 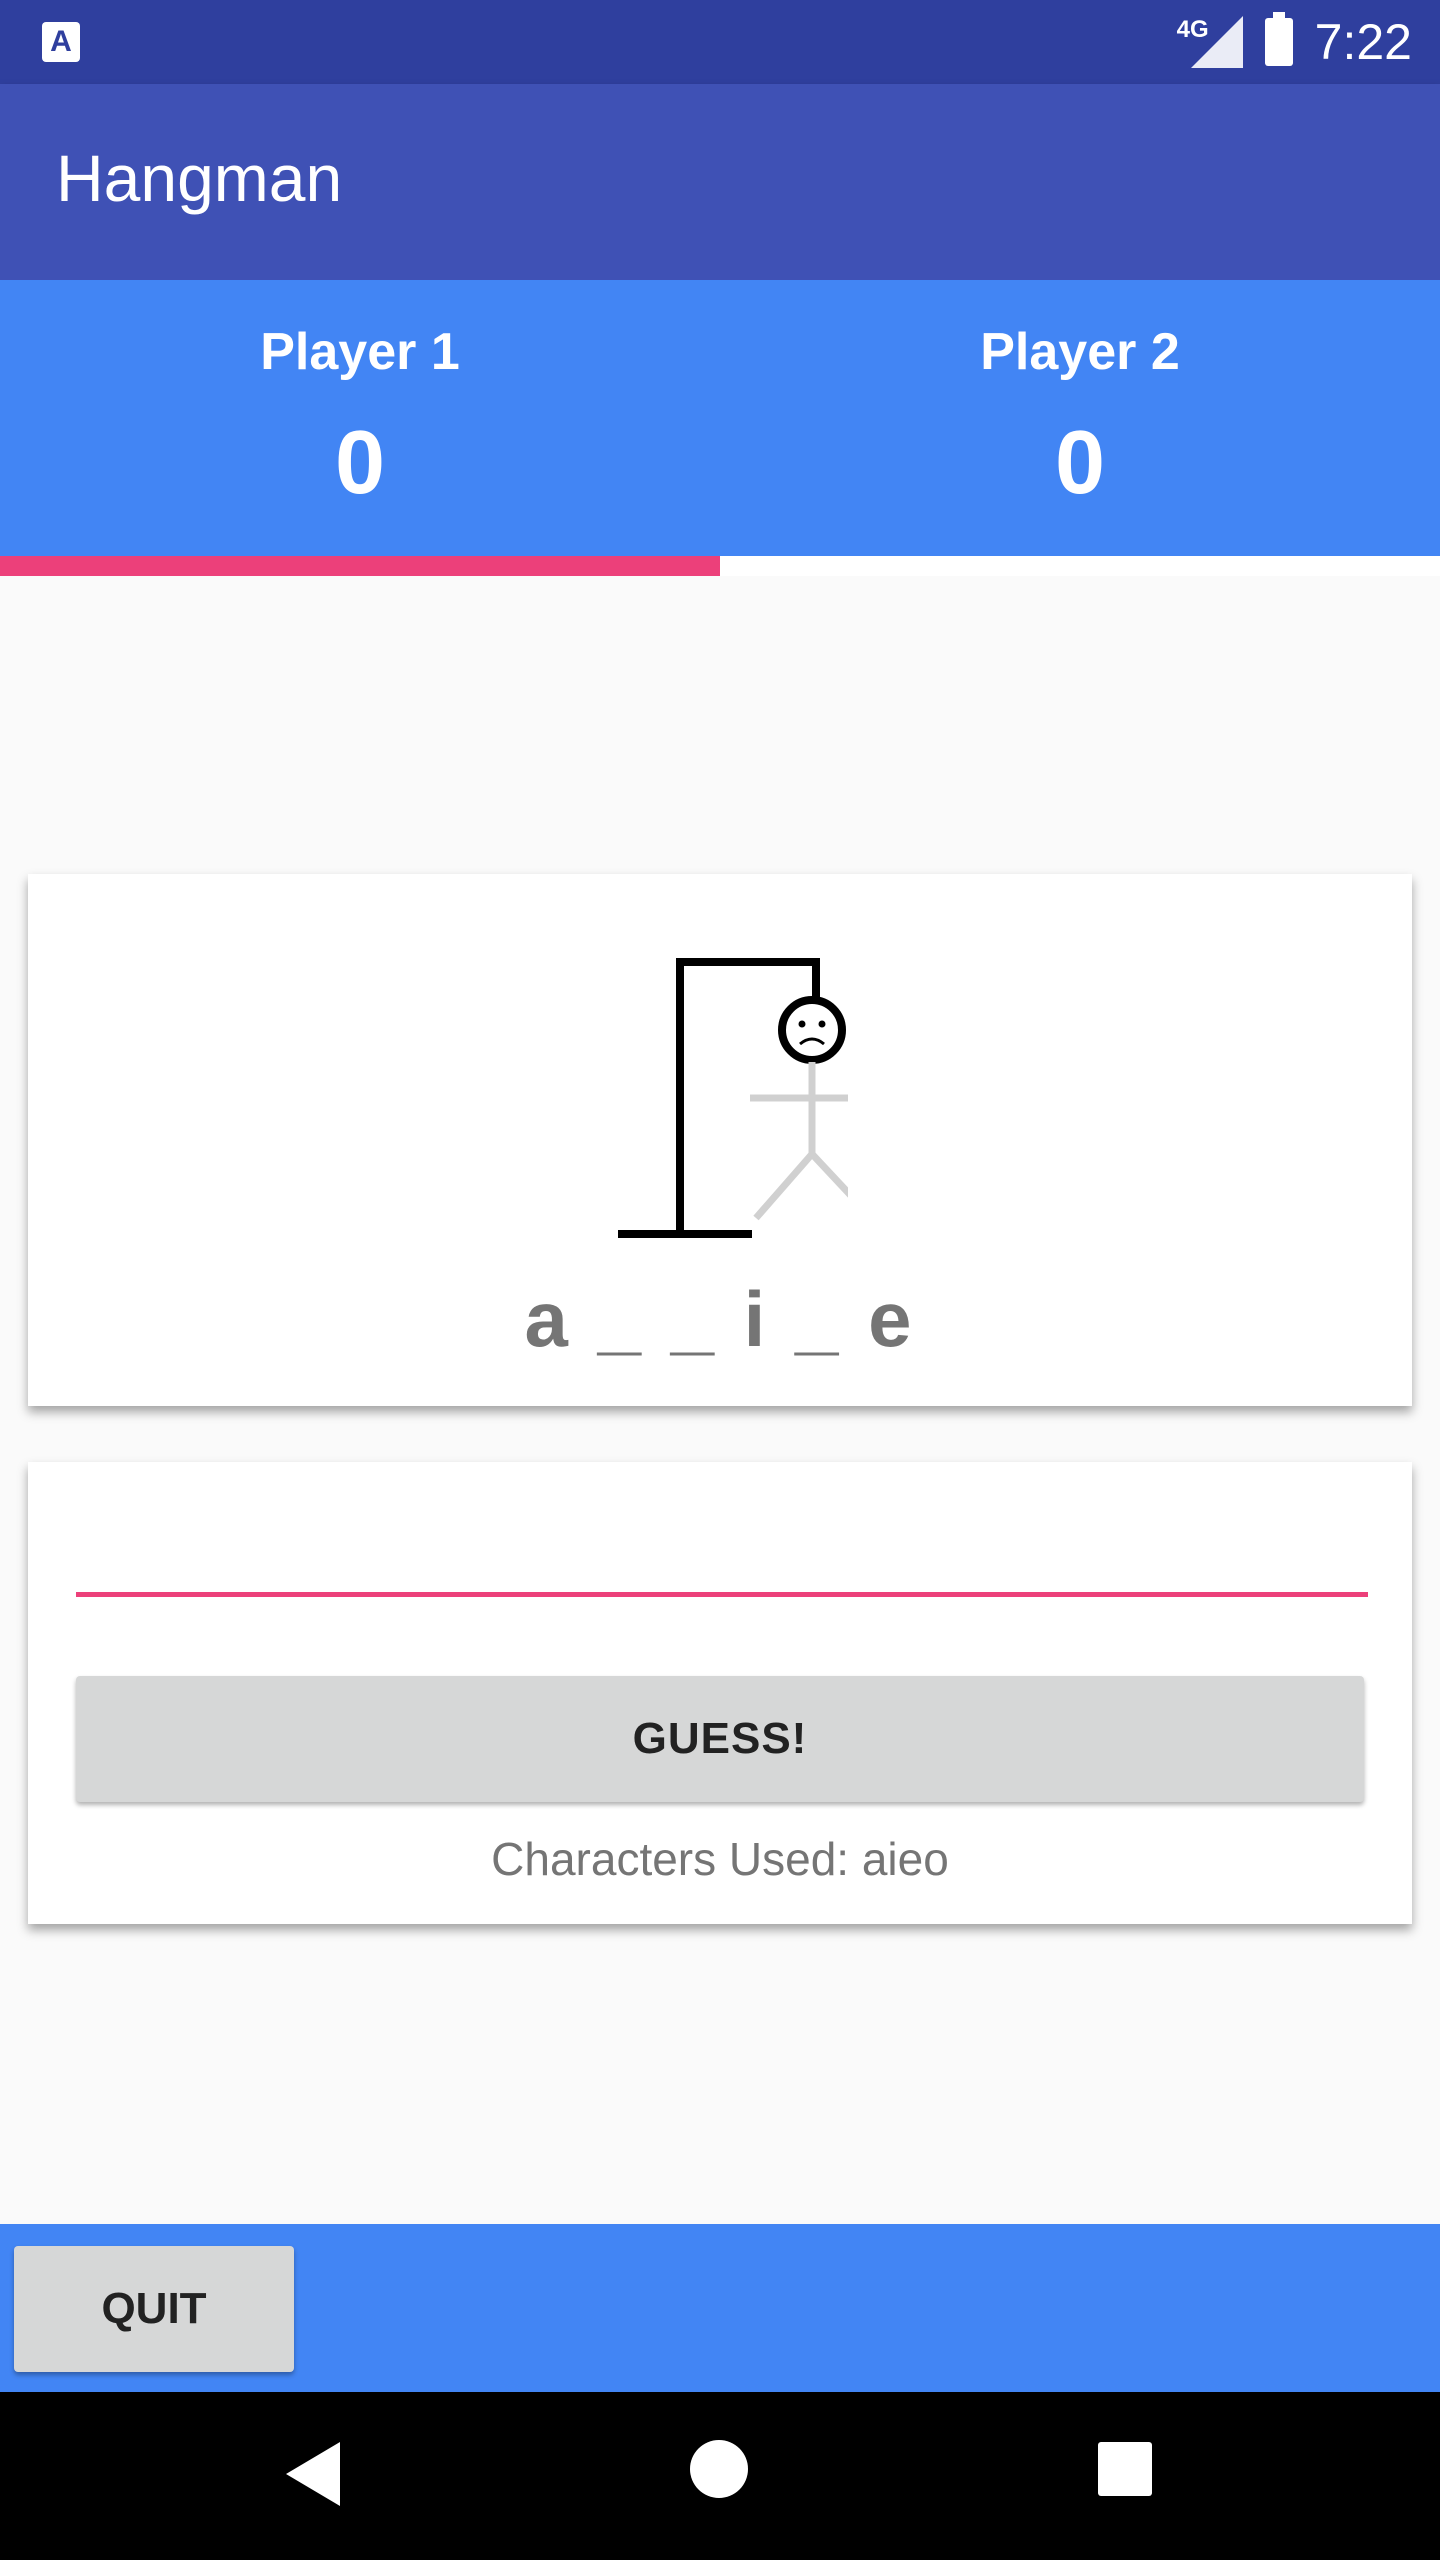 I want to click on active-player-indicator, so click(x=360, y=566).